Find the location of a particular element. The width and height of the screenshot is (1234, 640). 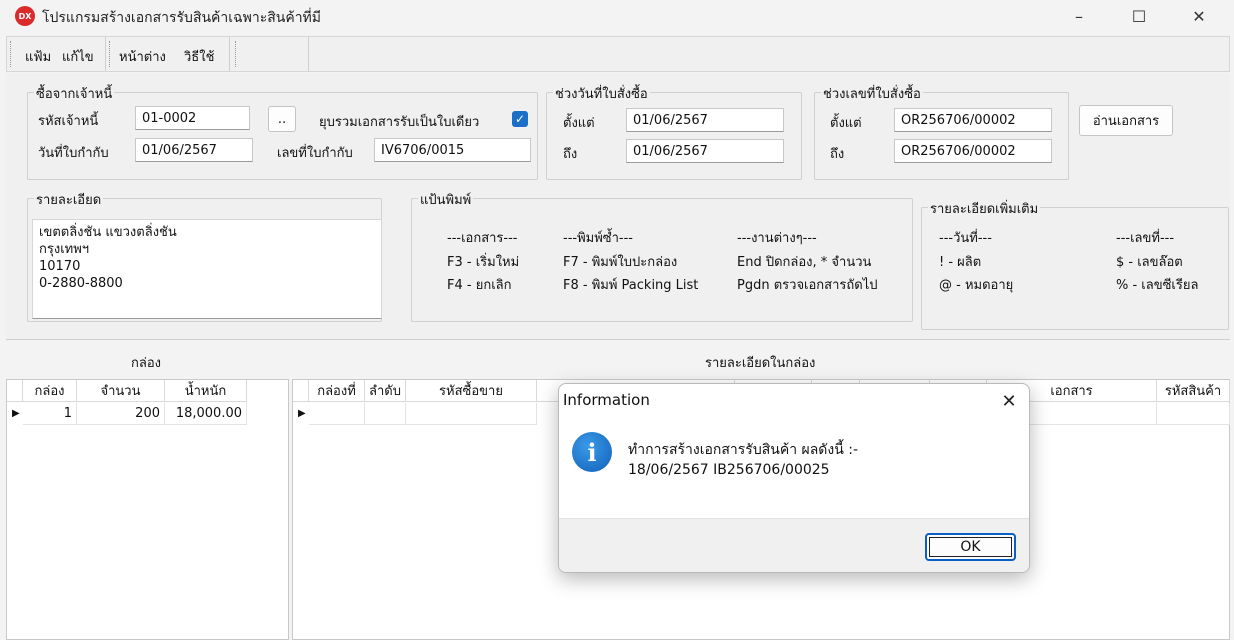

menu-edit: แก้ไข is located at coordinates (78, 56).